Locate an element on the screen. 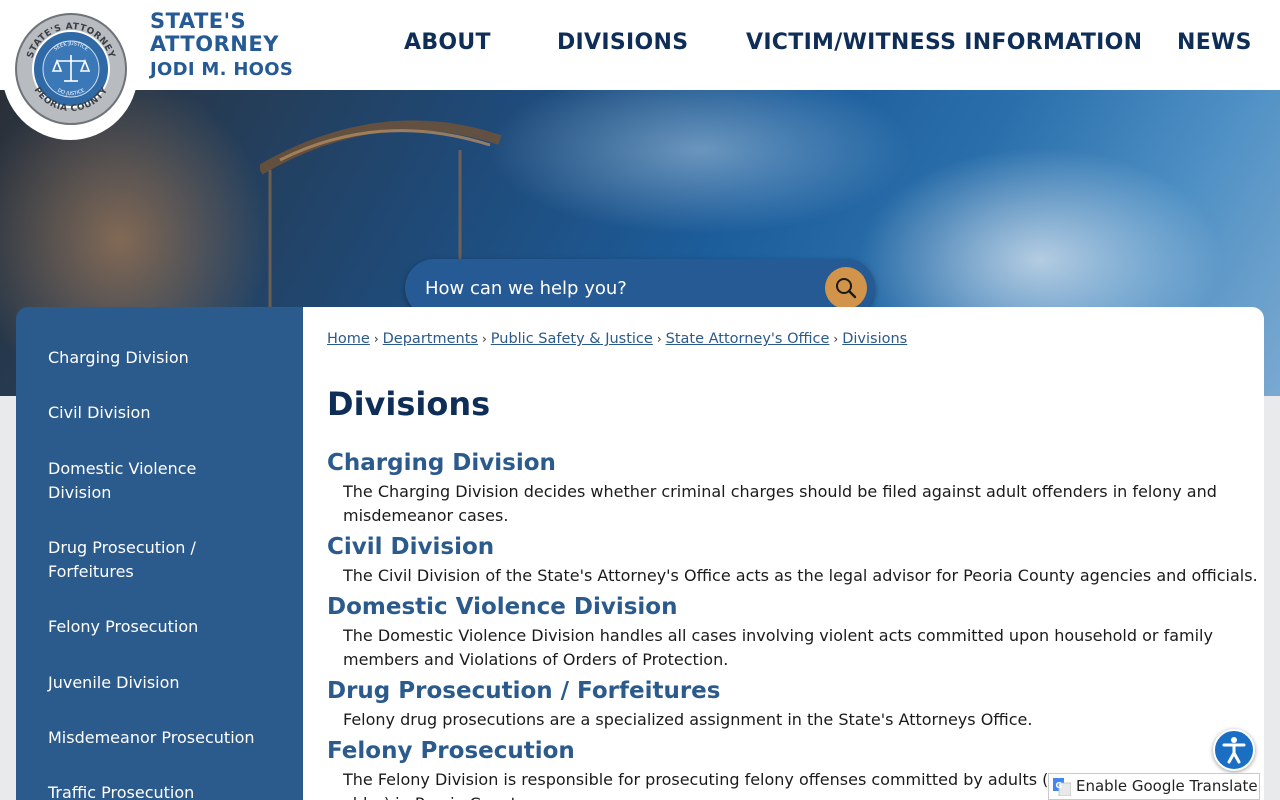  site-brand: STATE'S ATTORNEY JODI M. HOOS is located at coordinates (221, 46).